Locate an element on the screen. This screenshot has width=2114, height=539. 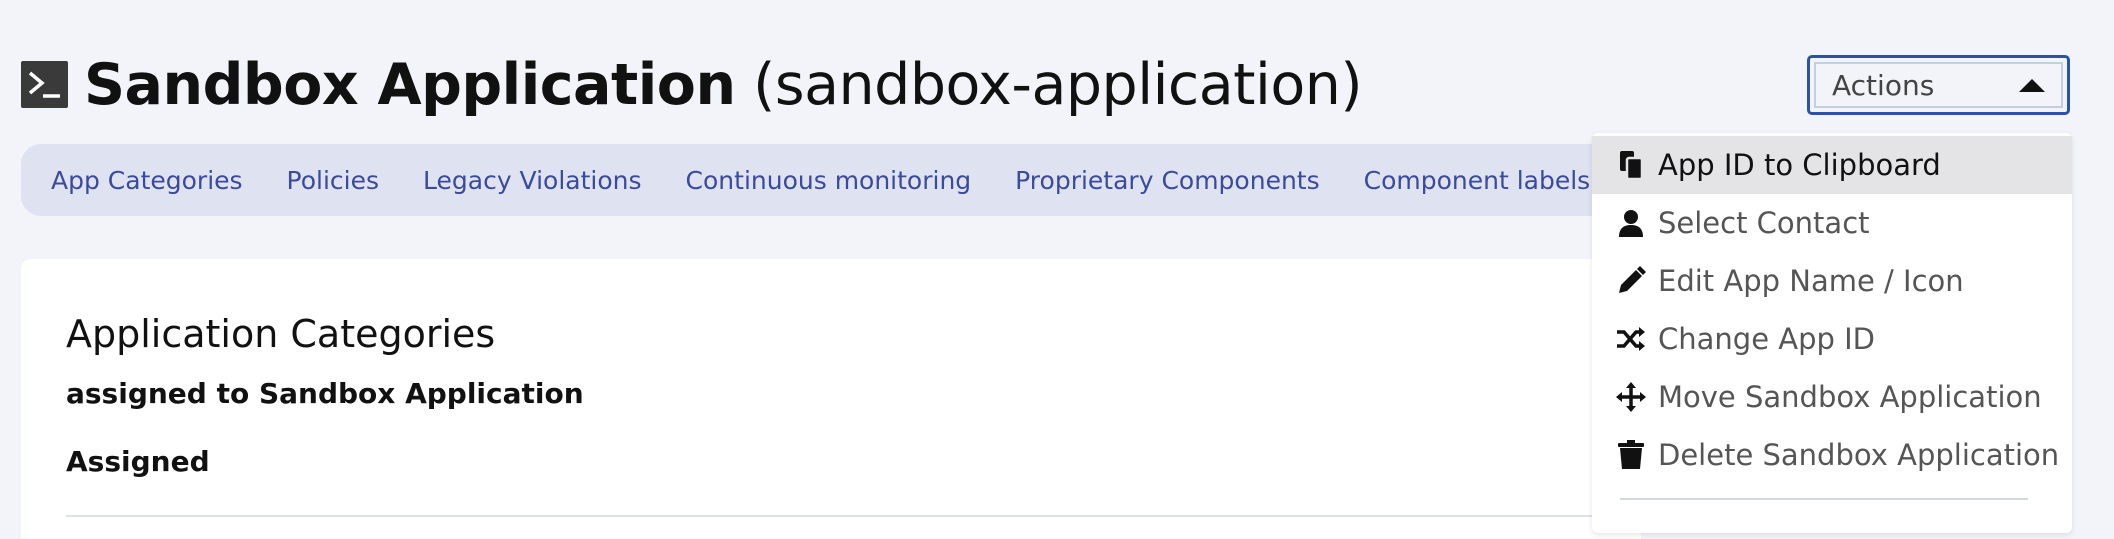
menu-item-move-application: Move Sandbox Application is located at coordinates (1832, 397).